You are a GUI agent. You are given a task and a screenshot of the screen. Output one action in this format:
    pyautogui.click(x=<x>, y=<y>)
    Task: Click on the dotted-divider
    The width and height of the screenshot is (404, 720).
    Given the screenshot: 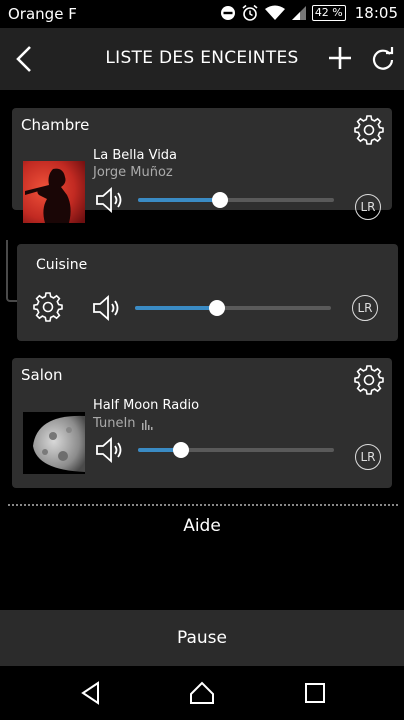 What is the action you would take?
    pyautogui.click(x=203, y=505)
    